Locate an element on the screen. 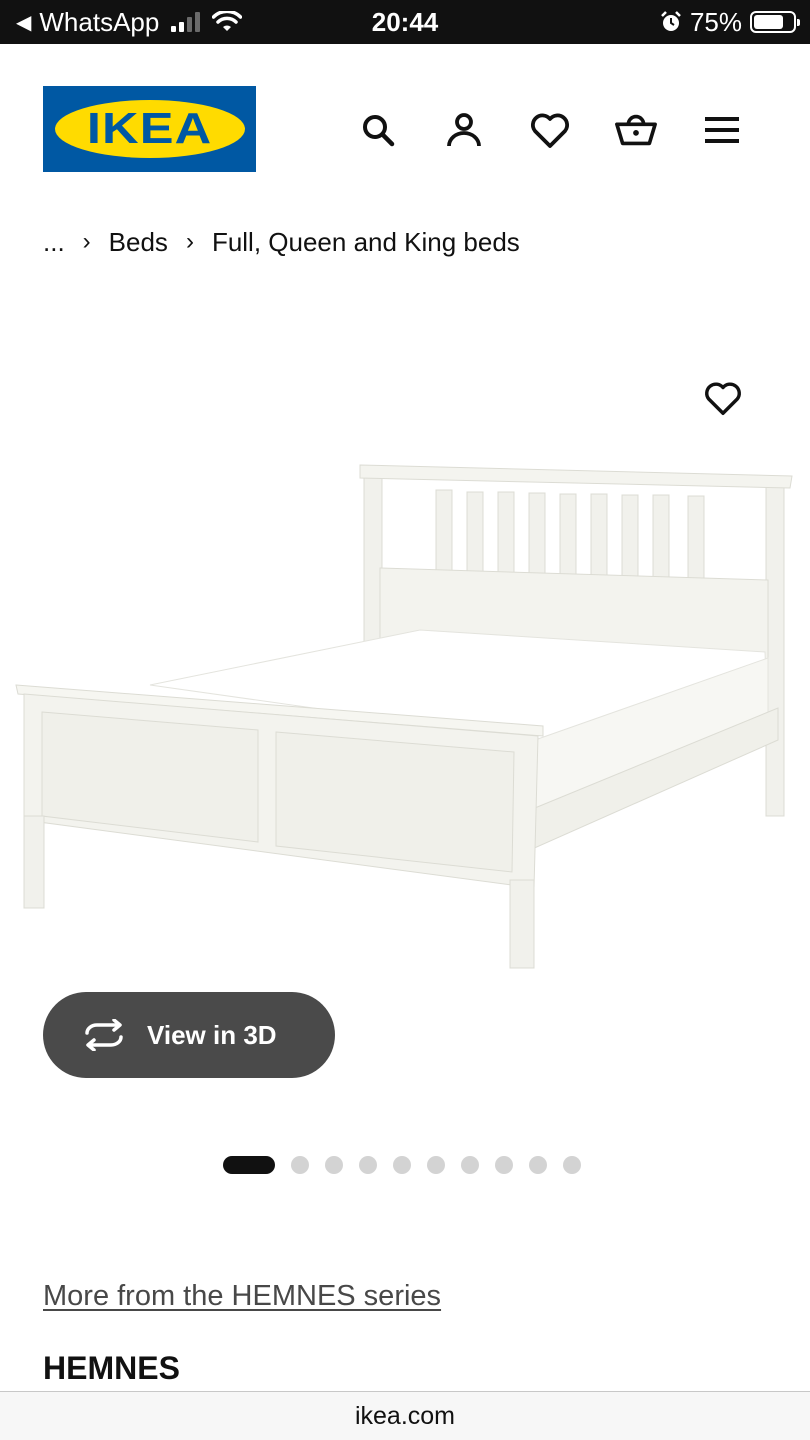 This screenshot has width=810, height=1440. breadcrumb-item-full-queen-king-beds: Full, Queen and King beds is located at coordinates (366, 242).